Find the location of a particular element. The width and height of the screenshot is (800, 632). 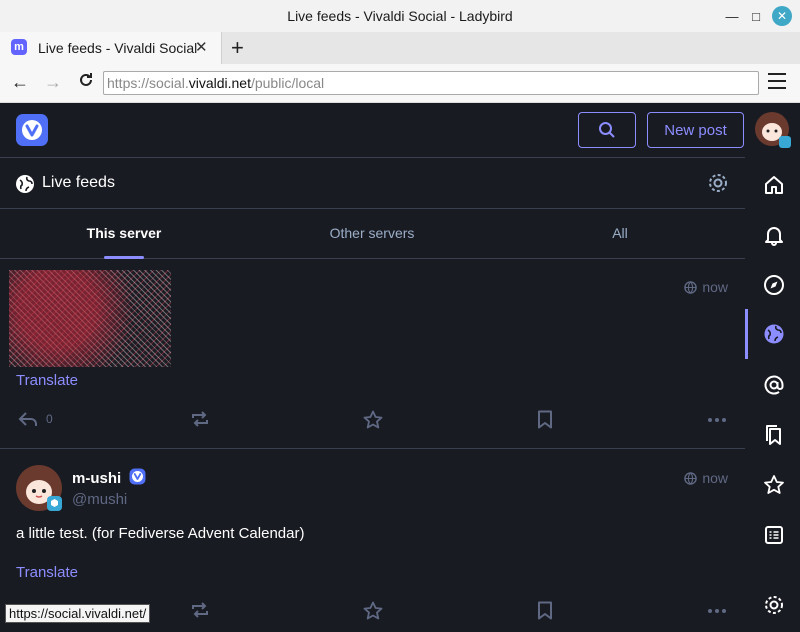

tab-this-server: This server is located at coordinates (124, 233).